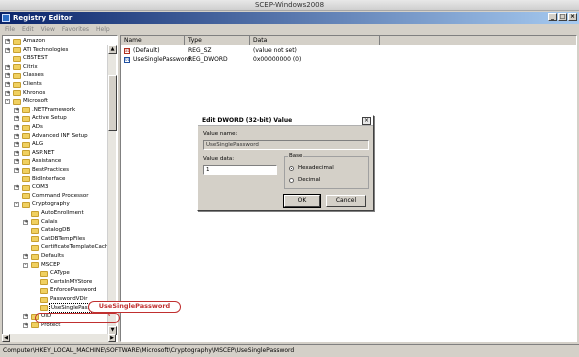 This screenshot has width=579, height=357. I want to click on value-data-input: 1, so click(240, 170).